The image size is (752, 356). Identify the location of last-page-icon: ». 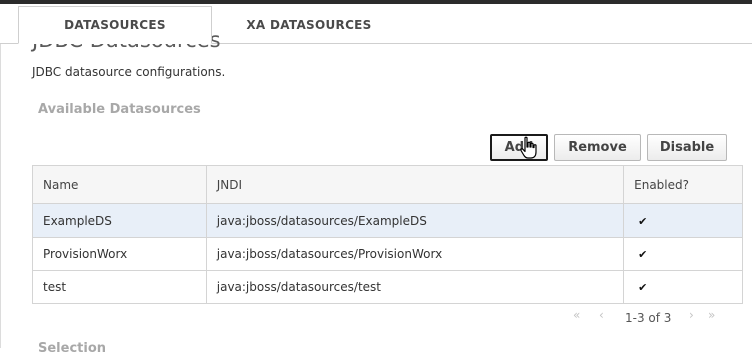
(711, 315).